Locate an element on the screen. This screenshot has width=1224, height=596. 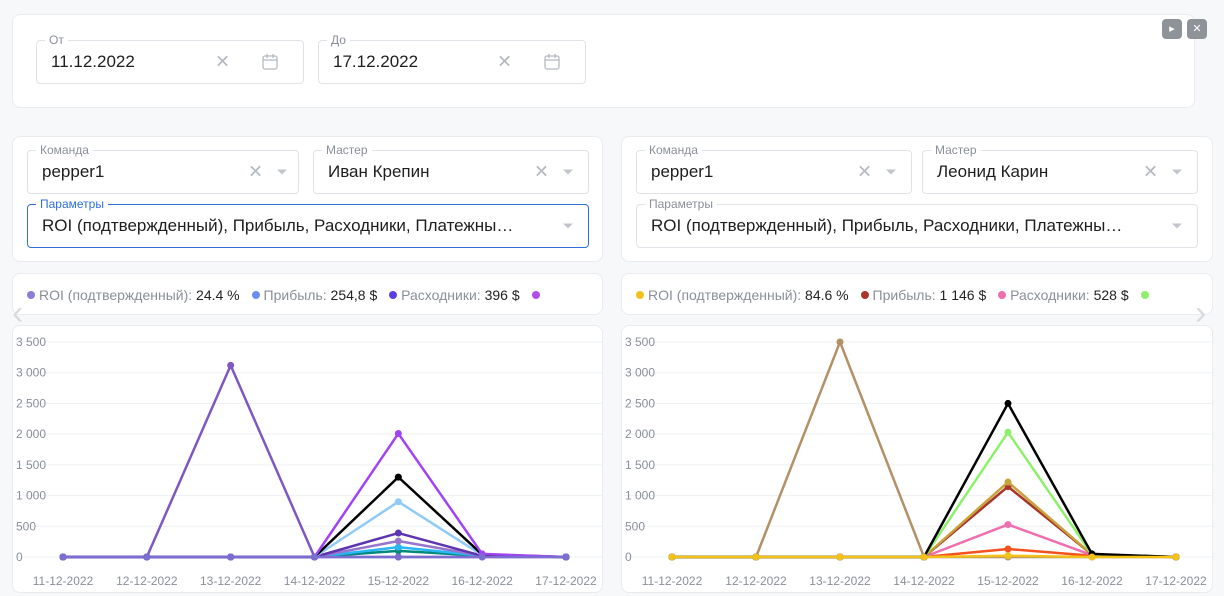
close-button: ✕ is located at coordinates (1197, 29).